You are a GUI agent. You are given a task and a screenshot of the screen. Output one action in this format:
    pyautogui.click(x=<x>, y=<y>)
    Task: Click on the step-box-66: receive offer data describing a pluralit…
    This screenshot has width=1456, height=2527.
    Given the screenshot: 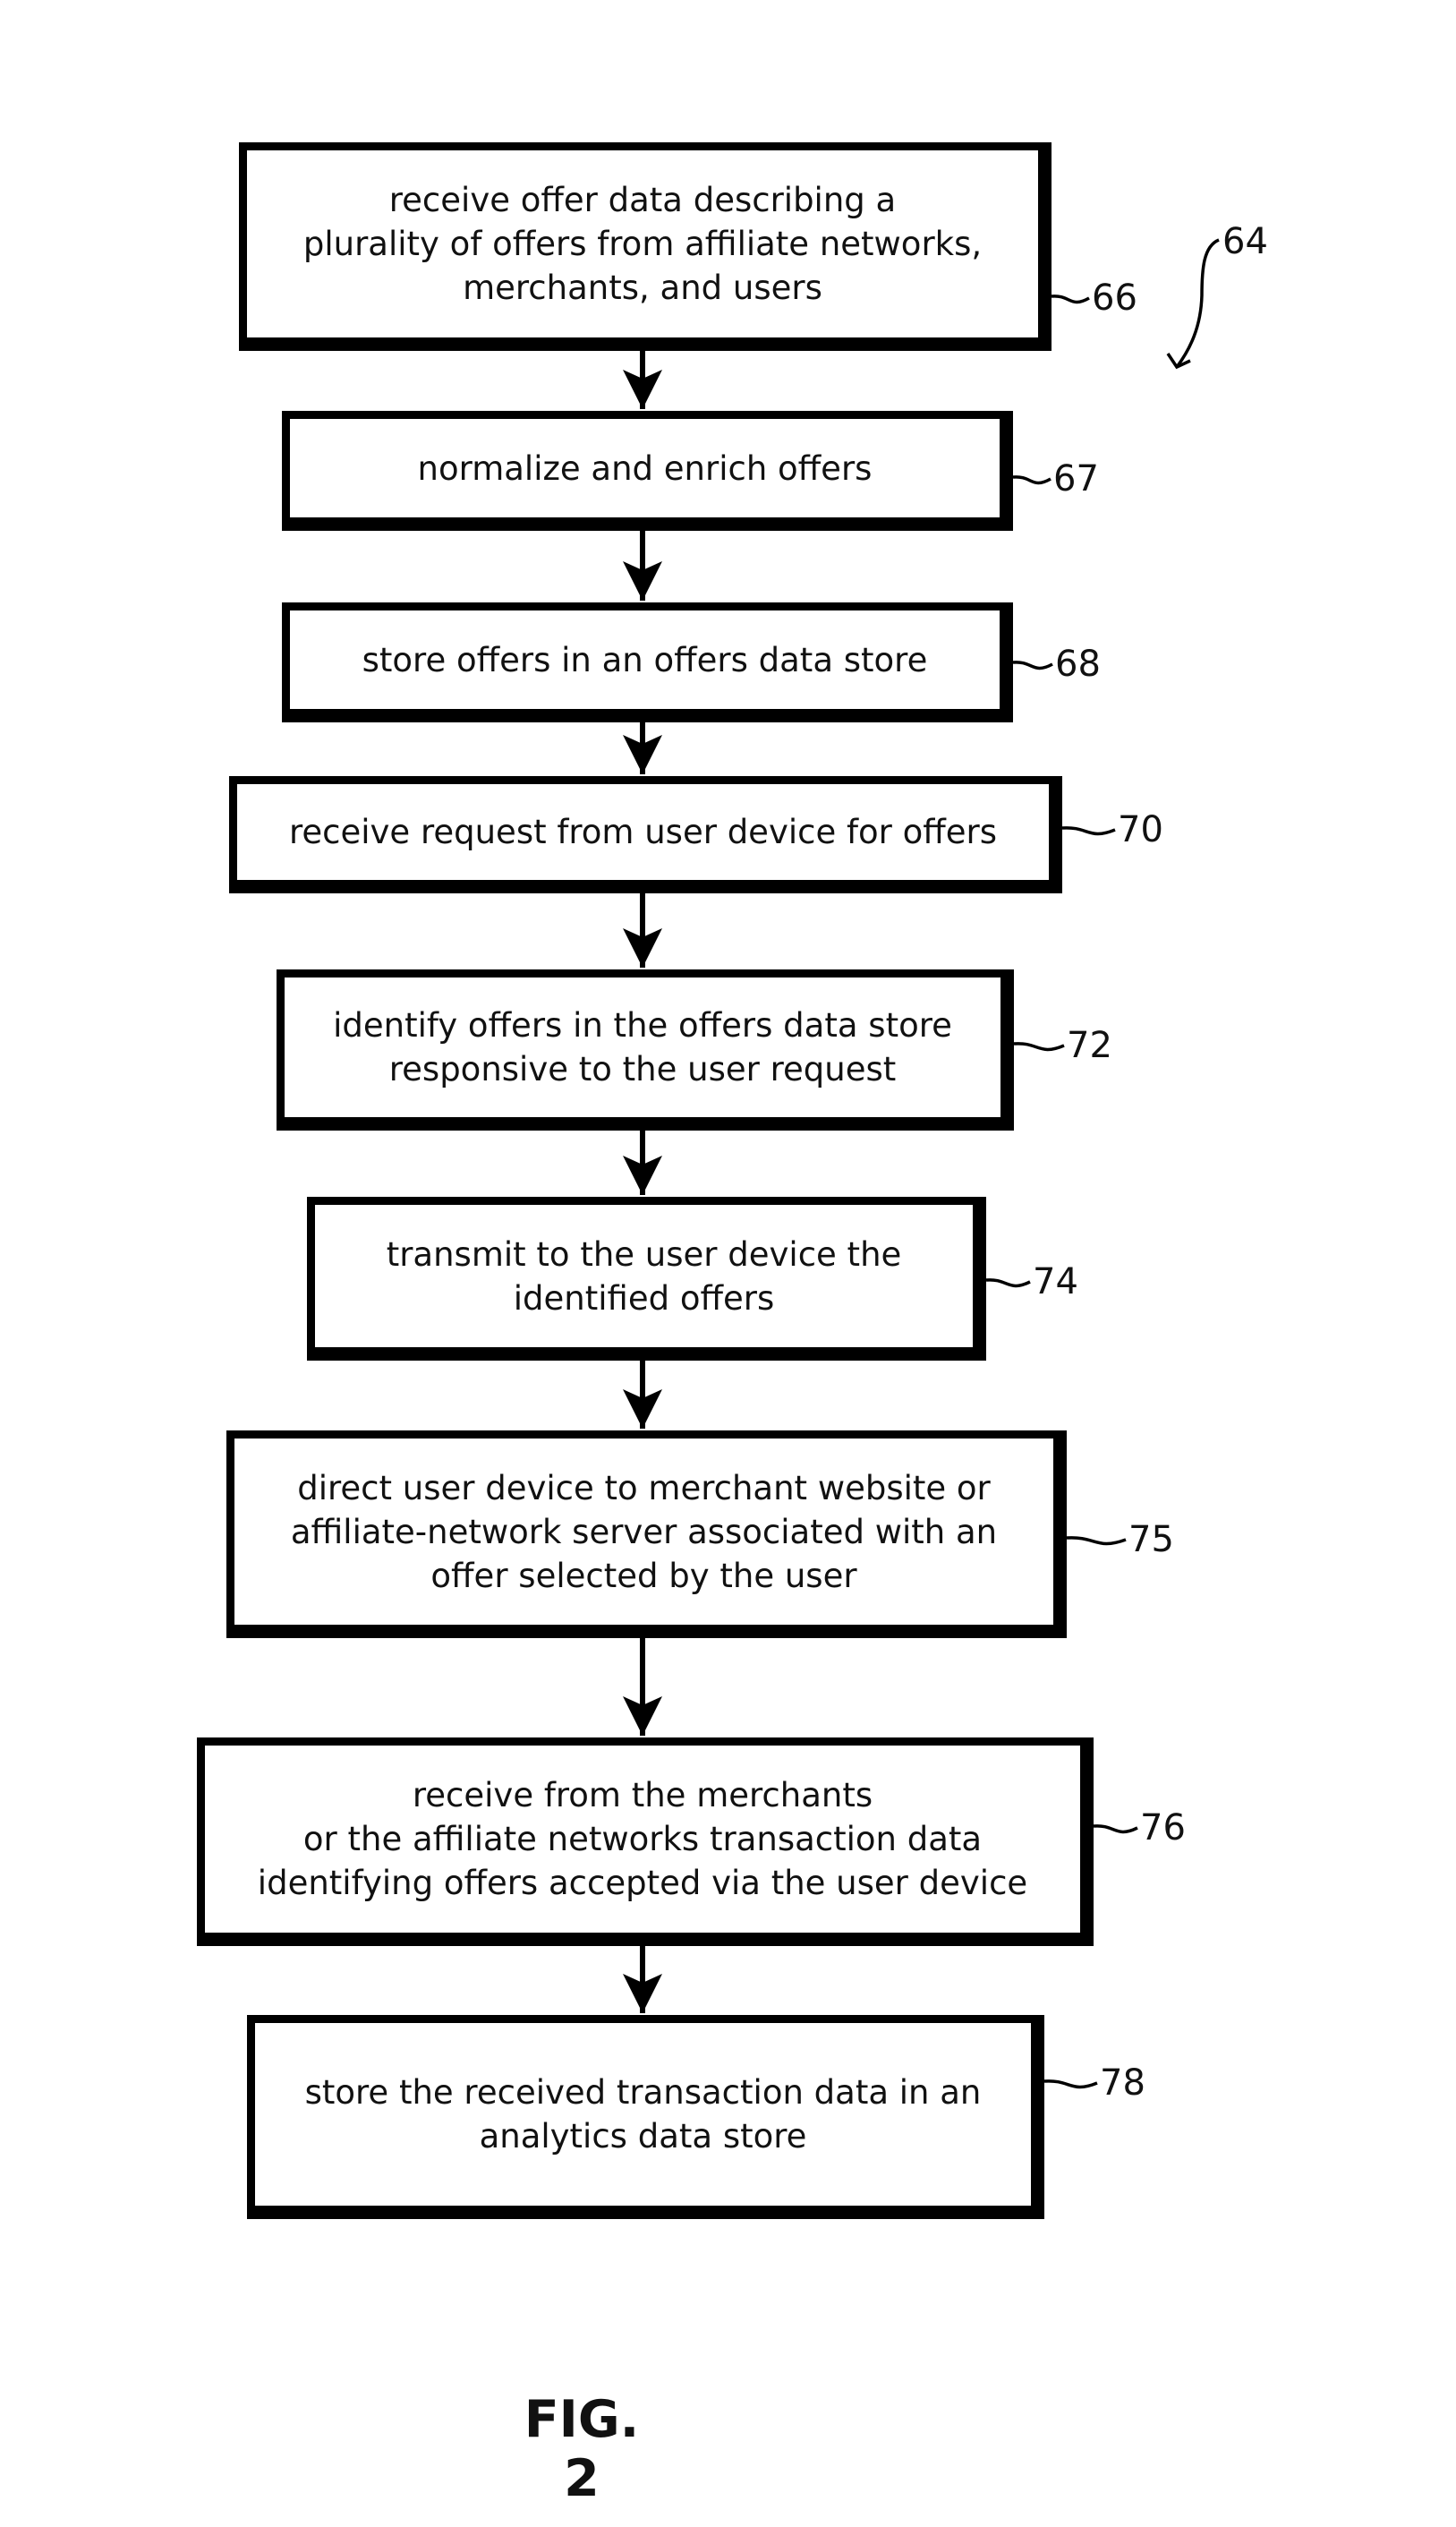 What is the action you would take?
    pyautogui.click(x=645, y=246)
    